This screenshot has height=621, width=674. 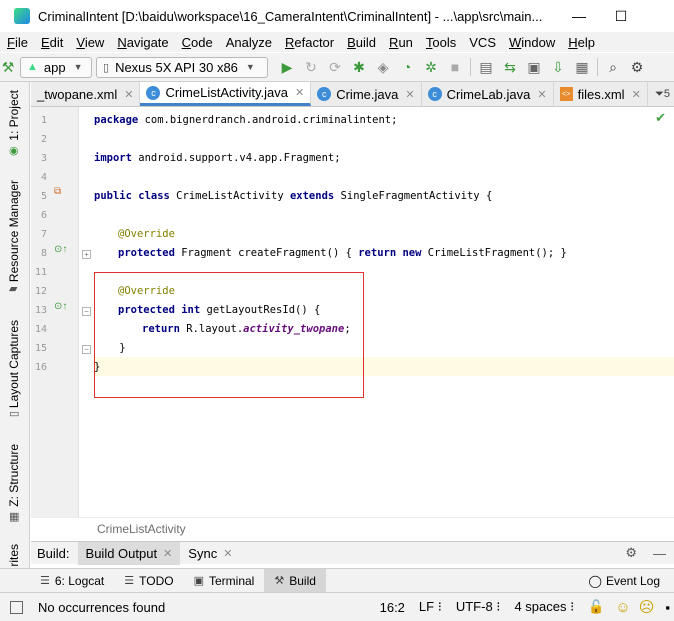 What do you see at coordinates (229, 335) in the screenshot?
I see `highlight-rectangle` at bounding box center [229, 335].